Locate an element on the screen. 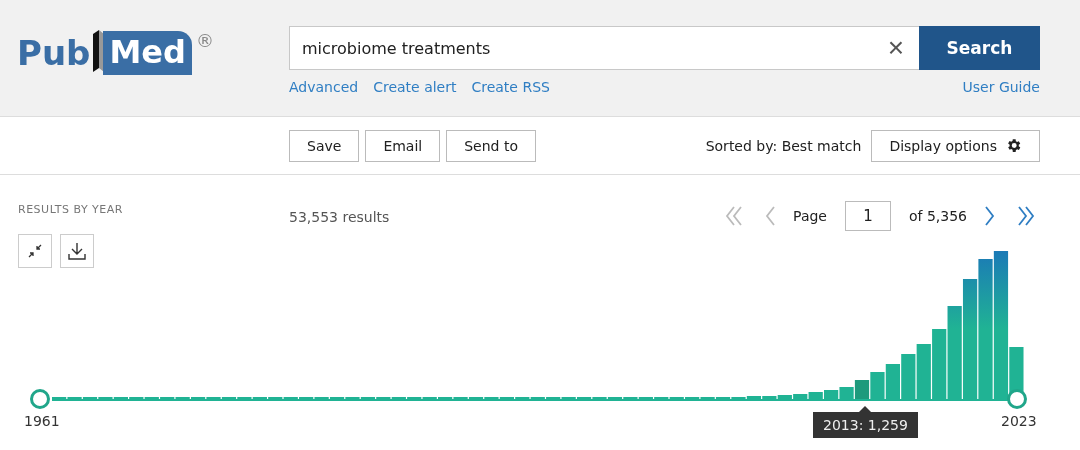 The width and height of the screenshot is (1080, 450). page-number-field: 1 is located at coordinates (867, 216).